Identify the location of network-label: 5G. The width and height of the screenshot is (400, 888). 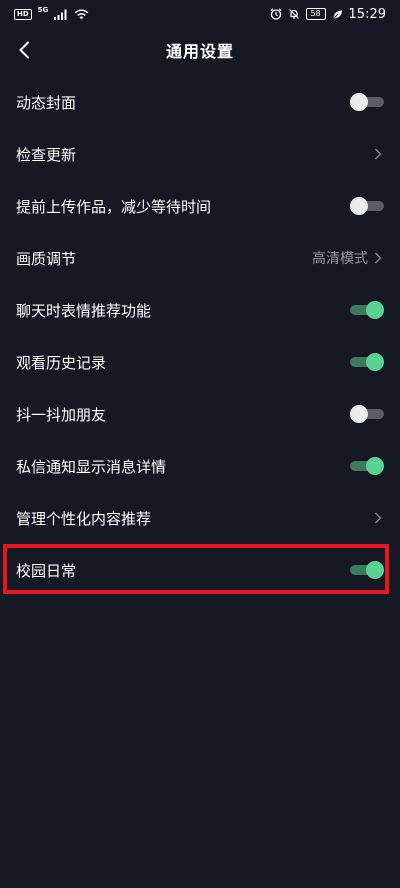
(43, 10).